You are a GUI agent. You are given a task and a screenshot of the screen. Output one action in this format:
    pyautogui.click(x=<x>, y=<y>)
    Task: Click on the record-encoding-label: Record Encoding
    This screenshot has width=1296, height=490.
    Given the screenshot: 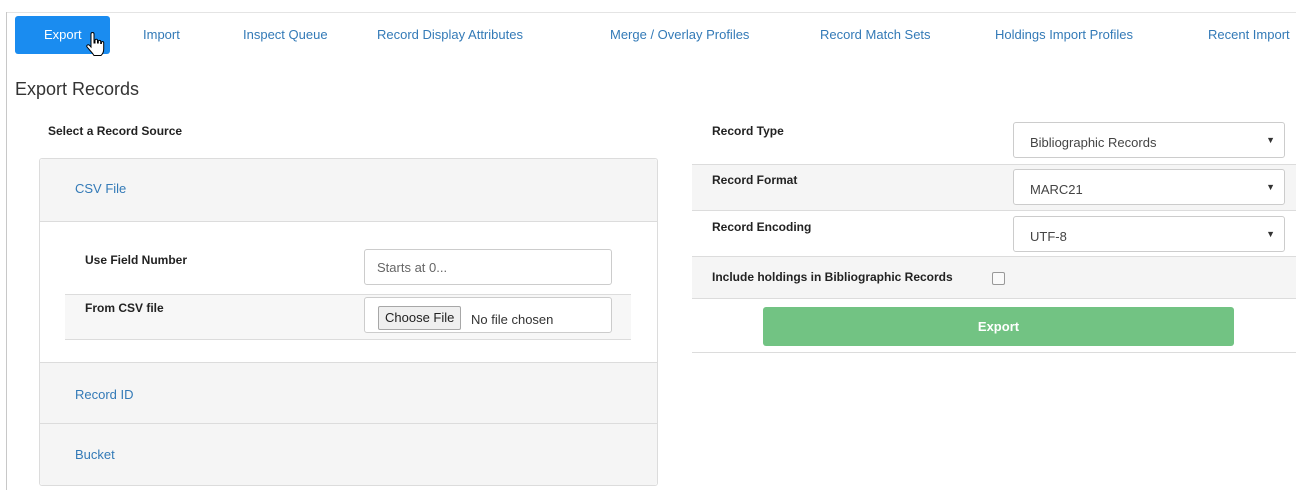 What is the action you would take?
    pyautogui.click(x=762, y=227)
    